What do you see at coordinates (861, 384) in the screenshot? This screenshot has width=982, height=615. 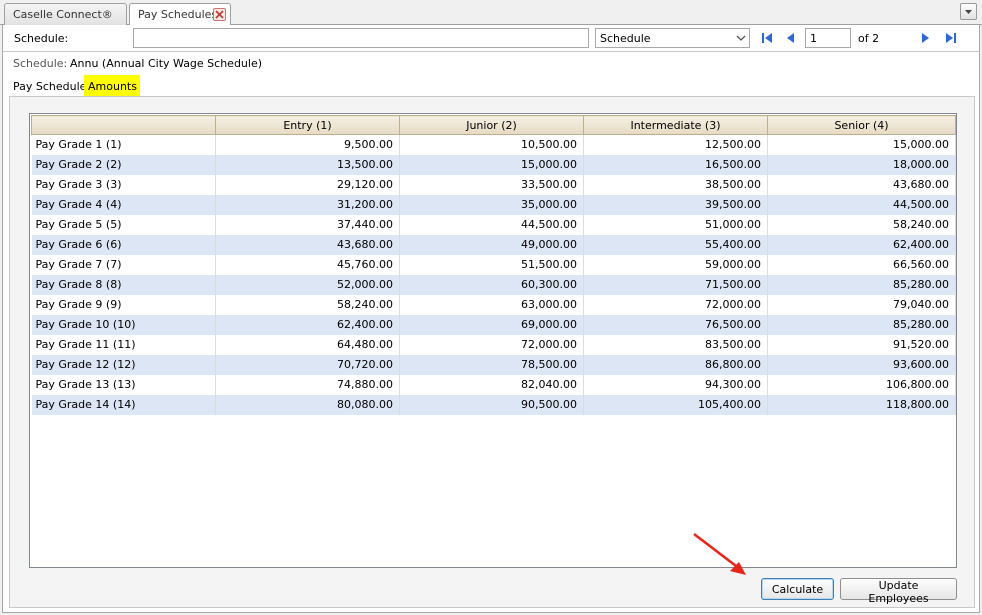 I see `amount-cell: 106,800.00` at bounding box center [861, 384].